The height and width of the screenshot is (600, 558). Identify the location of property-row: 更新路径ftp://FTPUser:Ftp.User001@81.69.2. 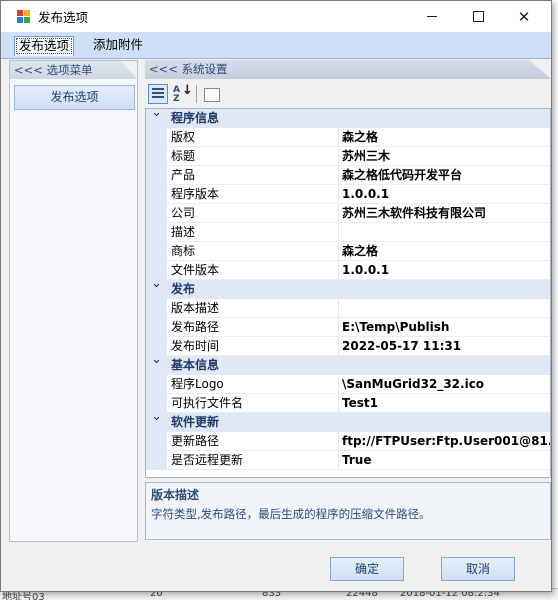
(348, 441).